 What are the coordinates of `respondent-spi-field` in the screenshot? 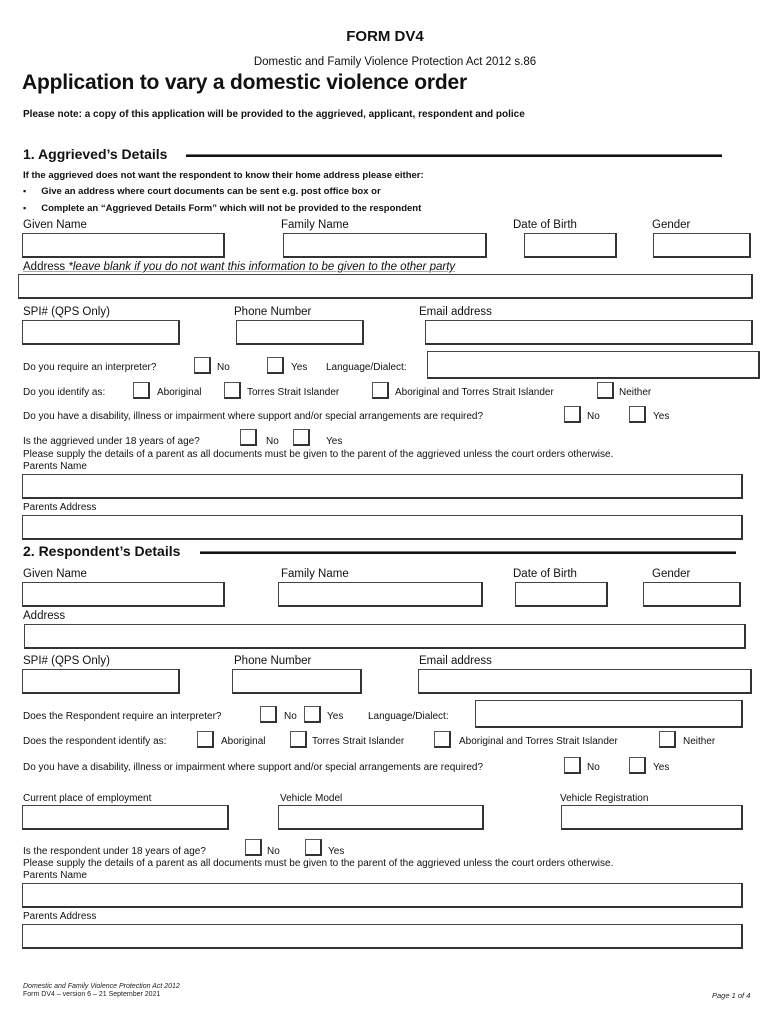 It's located at (101, 681).